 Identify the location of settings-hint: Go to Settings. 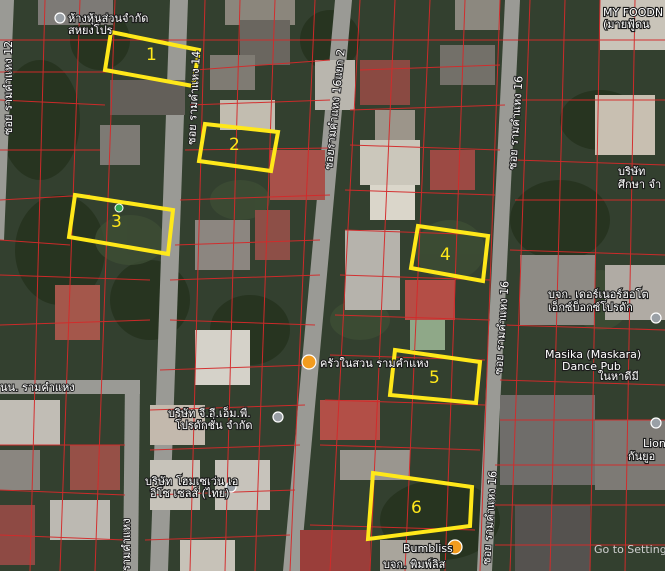
(629, 549).